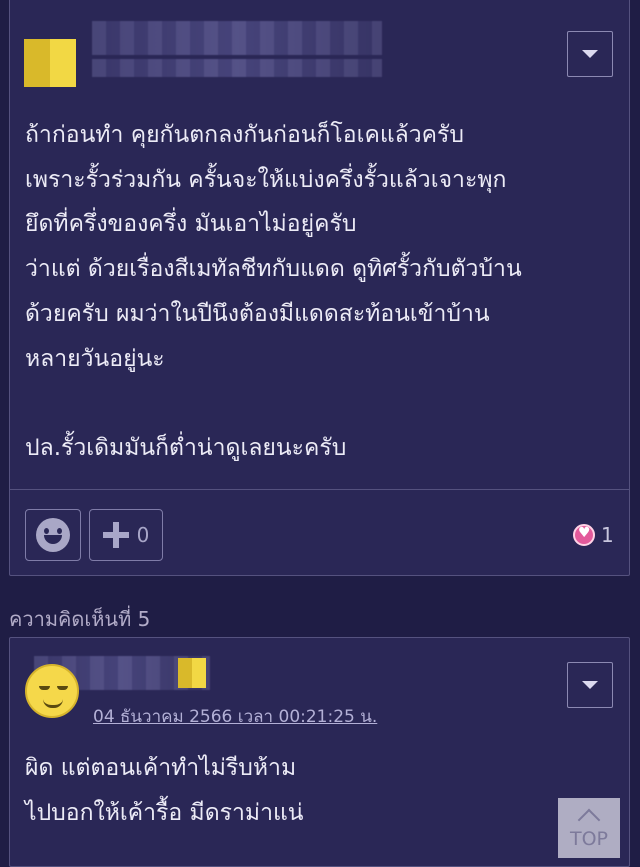 This screenshot has width=640, height=867. What do you see at coordinates (235, 716) in the screenshot?
I see `comment-timestamp: 04 ธันวาคม 2566 เวลา 00:21:25 น.` at bounding box center [235, 716].